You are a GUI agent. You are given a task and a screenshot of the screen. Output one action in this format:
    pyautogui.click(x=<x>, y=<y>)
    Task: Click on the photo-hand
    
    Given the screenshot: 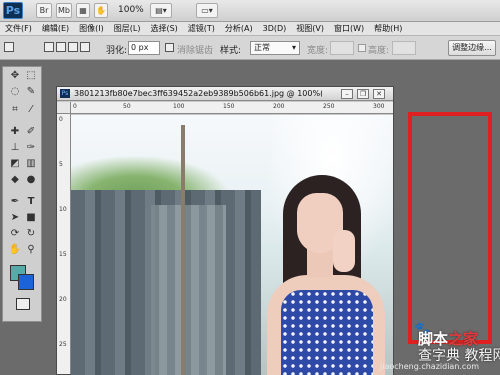 What is the action you would take?
    pyautogui.click(x=344, y=251)
    